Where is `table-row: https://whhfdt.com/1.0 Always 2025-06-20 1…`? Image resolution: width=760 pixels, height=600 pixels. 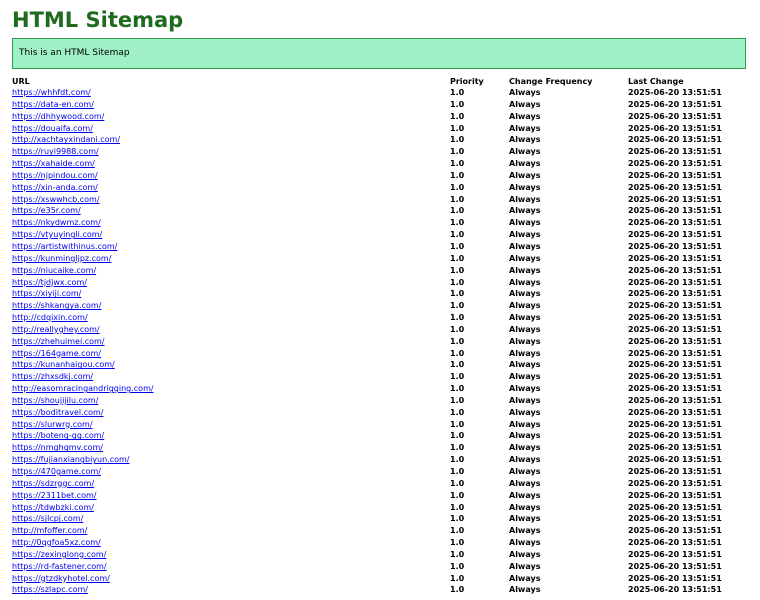
table-row: https://whhfdt.com/1.0 Always 2025-06-20 1… is located at coordinates (380, 93).